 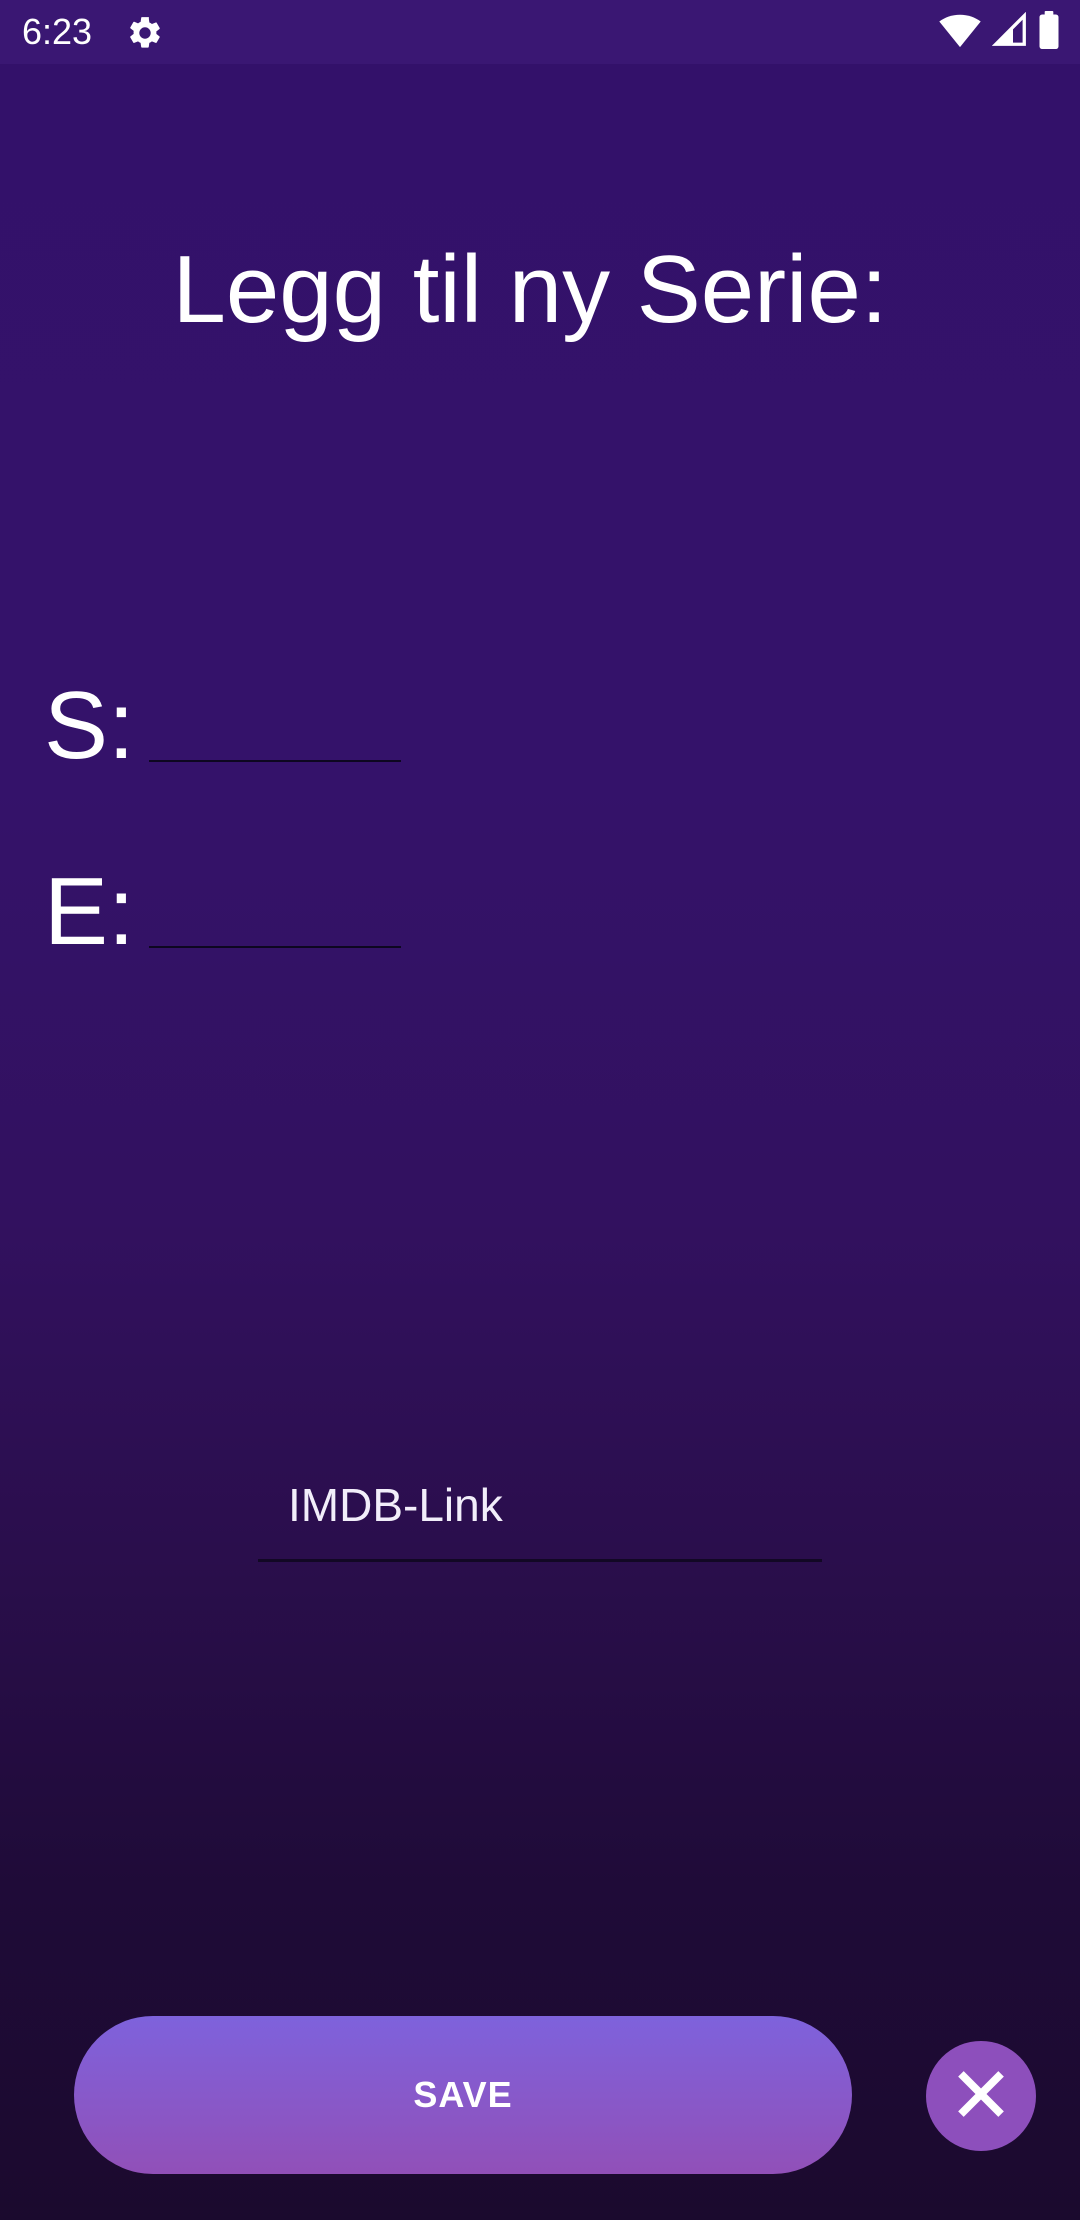 What do you see at coordinates (222, 726) in the screenshot?
I see `season-field: S:` at bounding box center [222, 726].